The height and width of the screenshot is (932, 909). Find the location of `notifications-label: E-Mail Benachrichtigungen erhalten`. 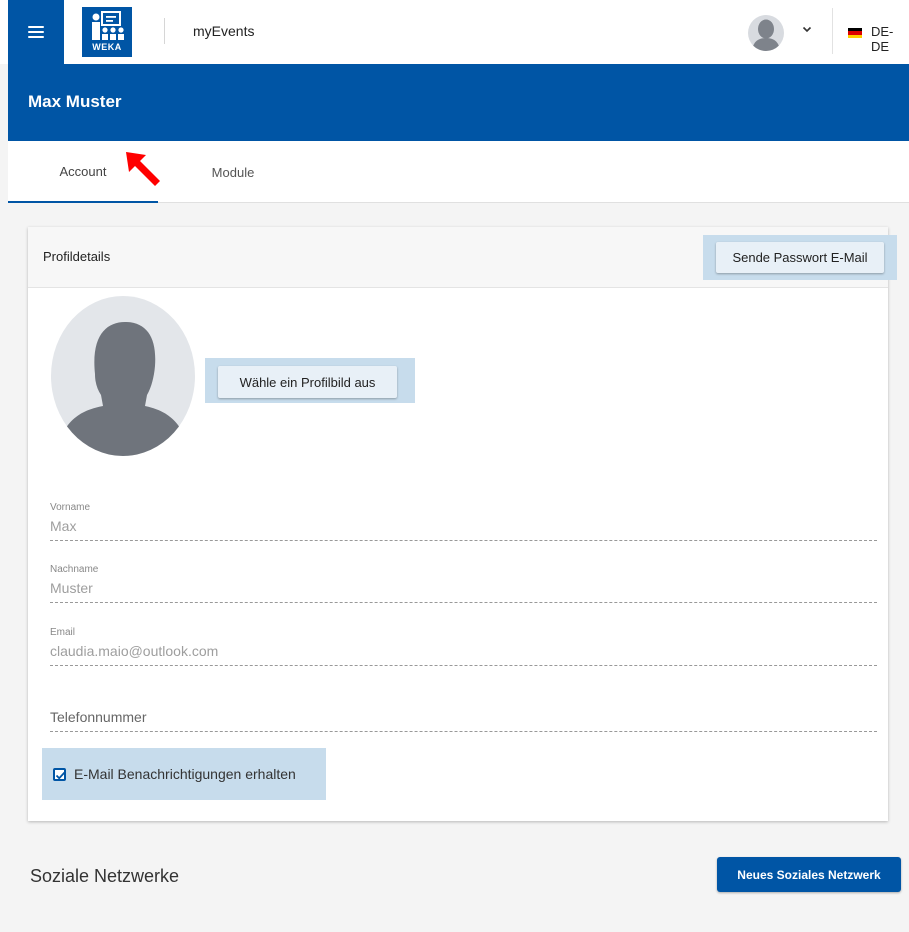

notifications-label: E-Mail Benachrichtigungen erhalten is located at coordinates (185, 774).